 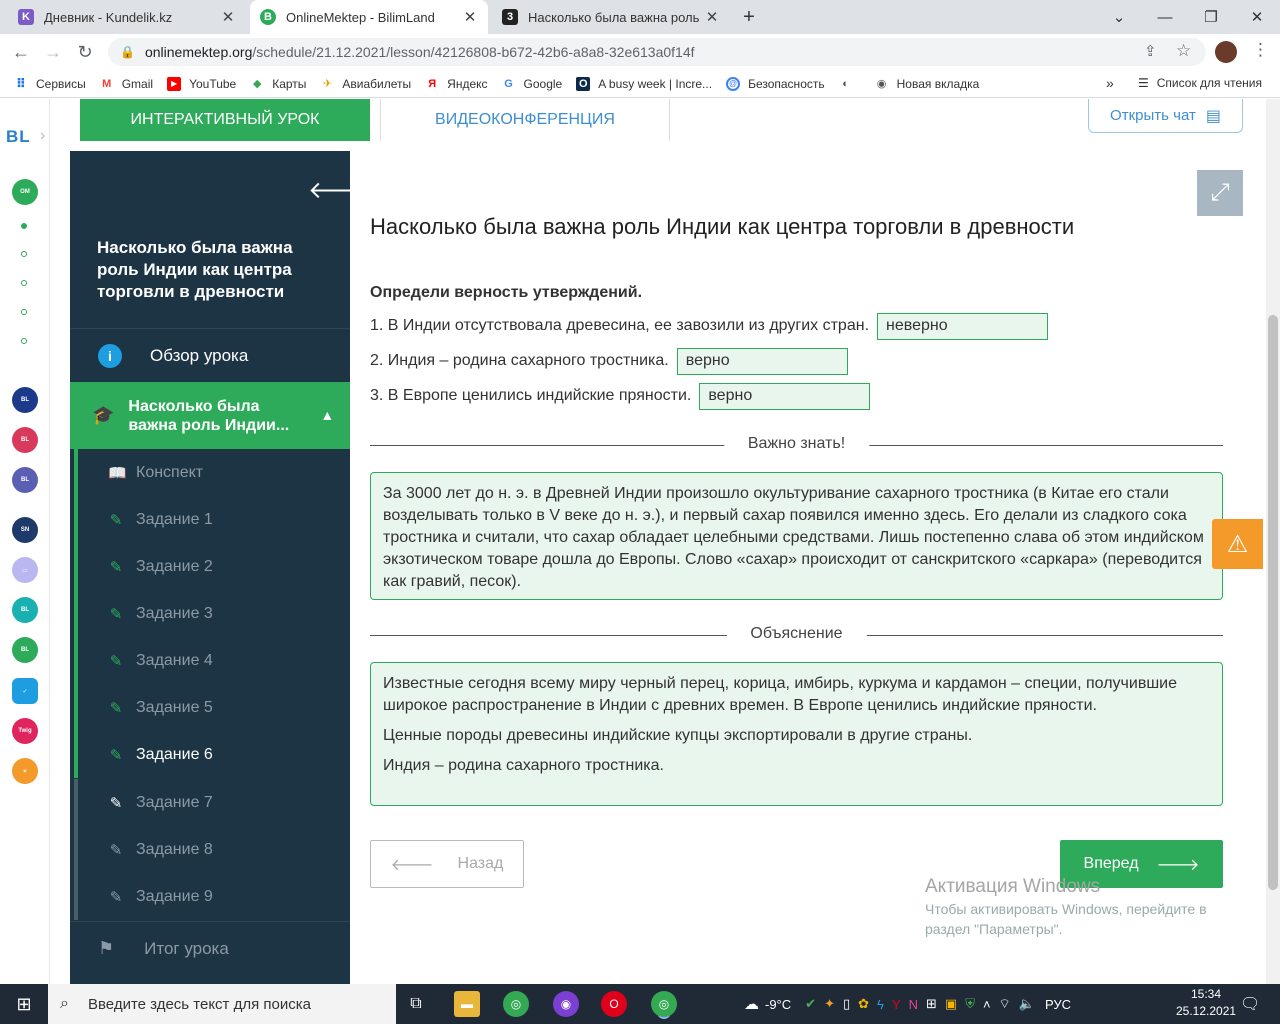 What do you see at coordinates (896, 1004) in the screenshot?
I see `tray-yandex-icon: Y` at bounding box center [896, 1004].